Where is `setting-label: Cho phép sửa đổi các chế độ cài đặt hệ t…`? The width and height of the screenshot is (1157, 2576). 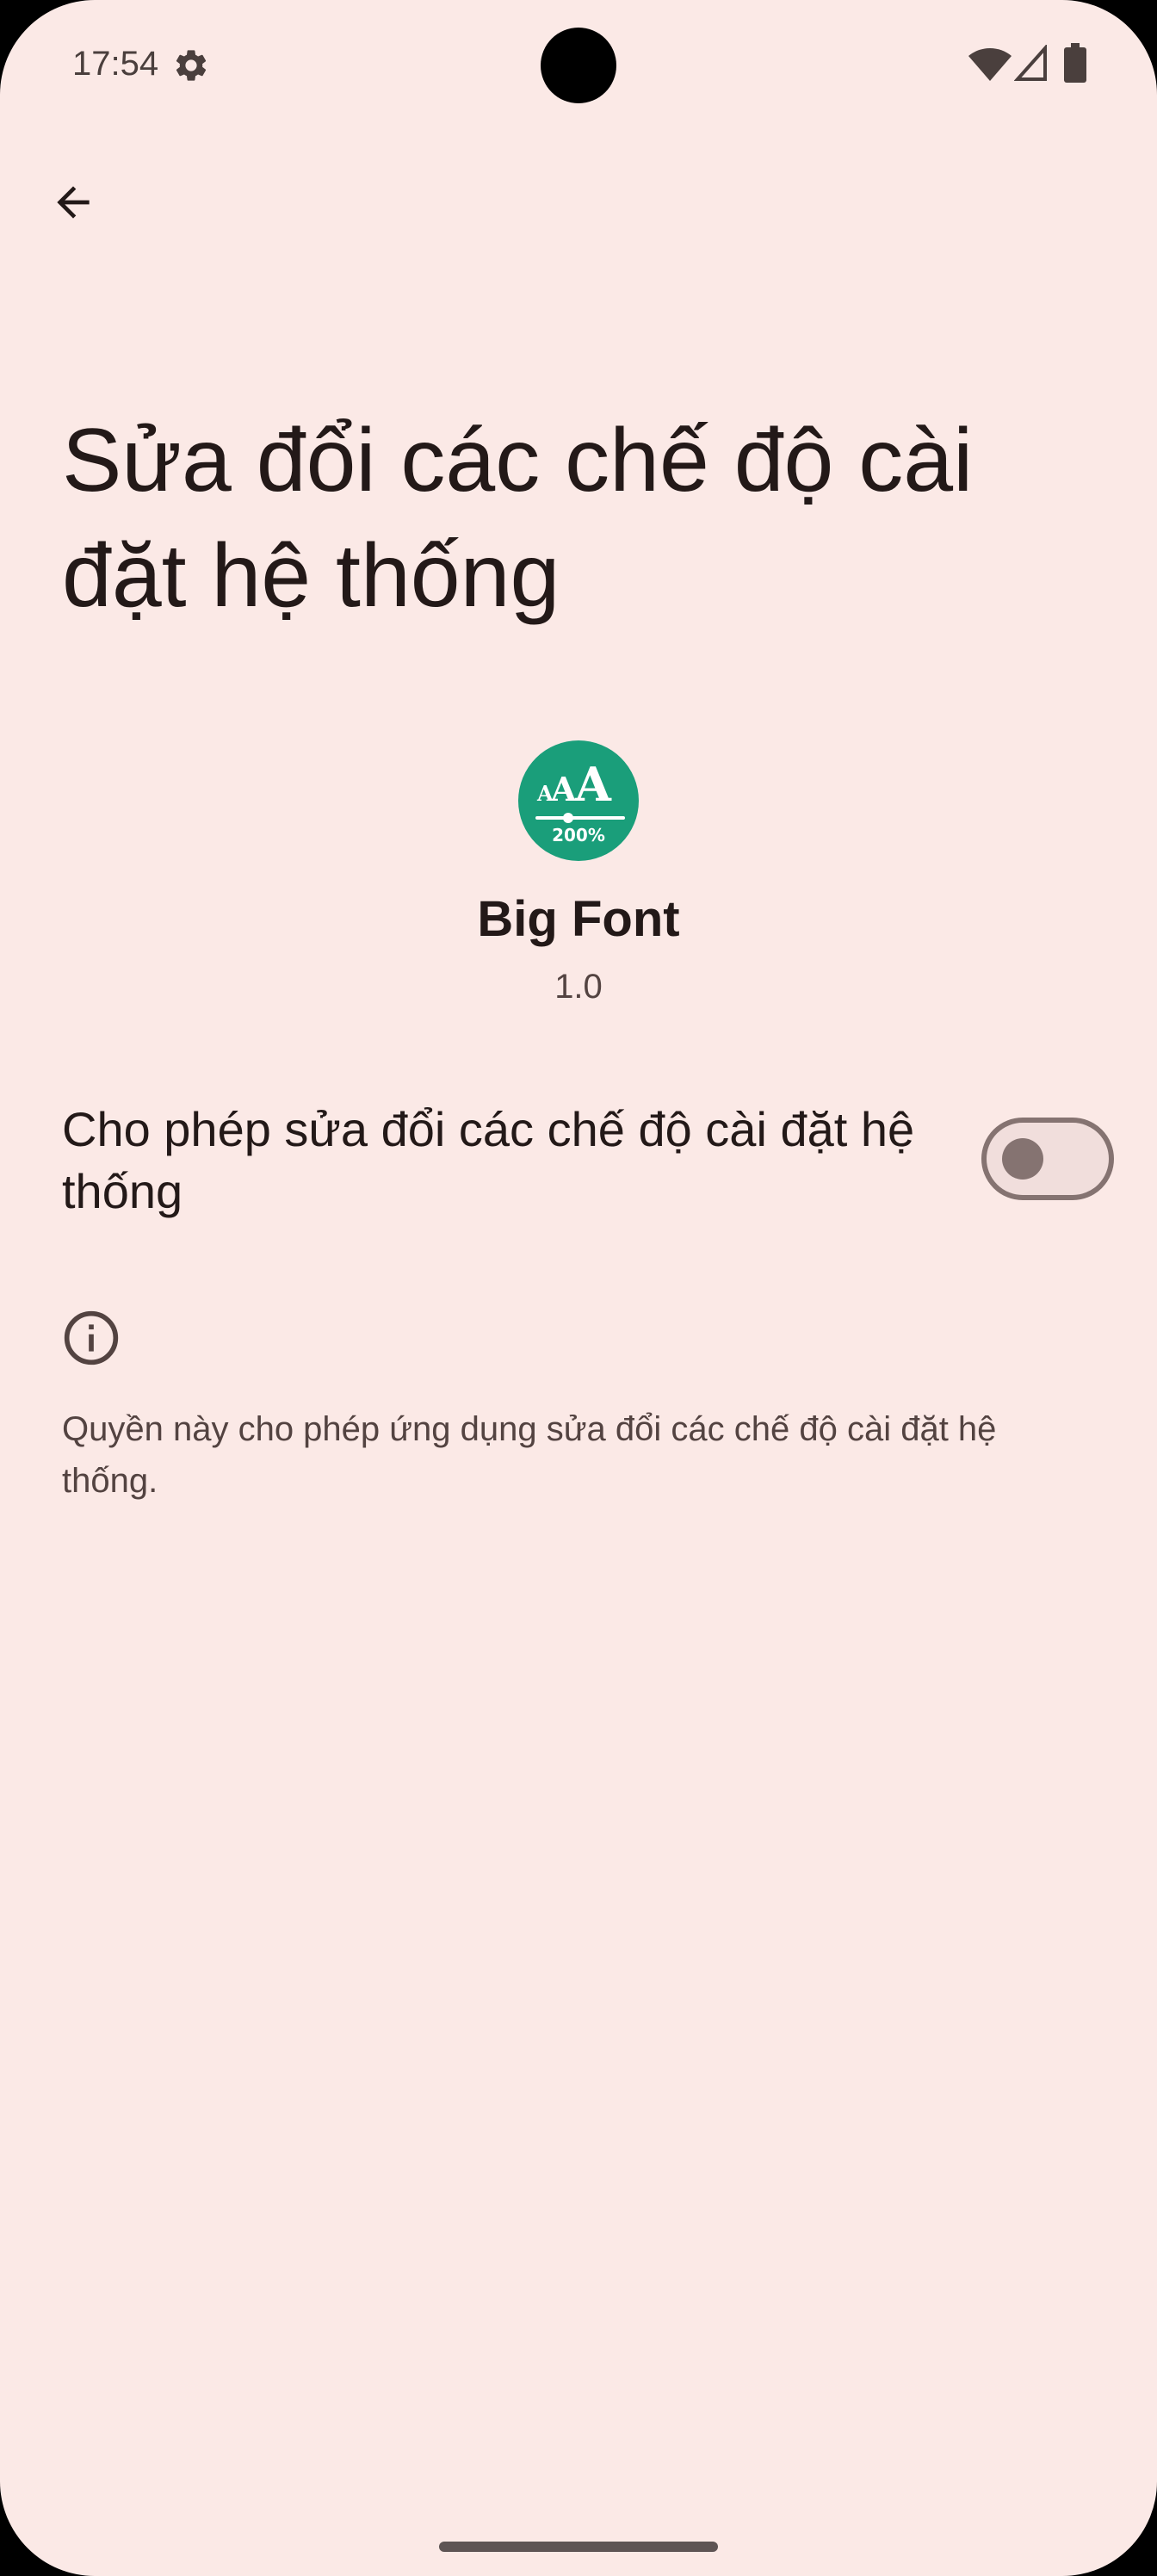 setting-label: Cho phép sửa đổi các chế độ cài đặt hệ t… is located at coordinates (488, 1160).